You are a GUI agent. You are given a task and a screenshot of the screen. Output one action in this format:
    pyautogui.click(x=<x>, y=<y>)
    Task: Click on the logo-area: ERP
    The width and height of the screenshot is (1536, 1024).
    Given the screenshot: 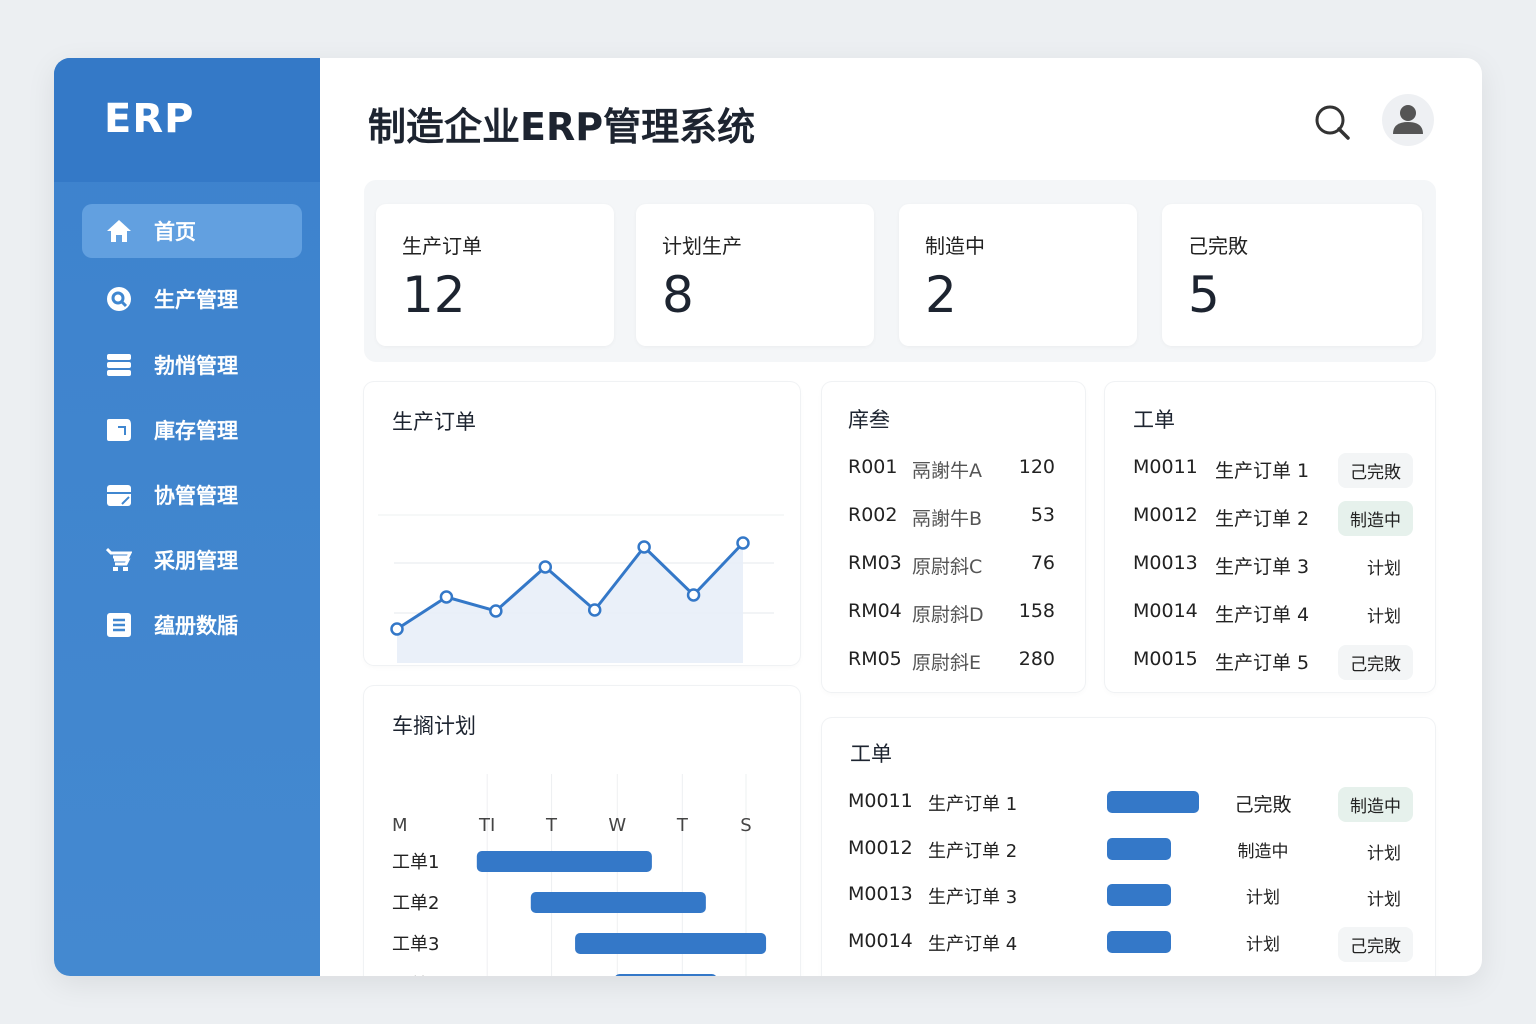 What is the action you would take?
    pyautogui.click(x=187, y=120)
    